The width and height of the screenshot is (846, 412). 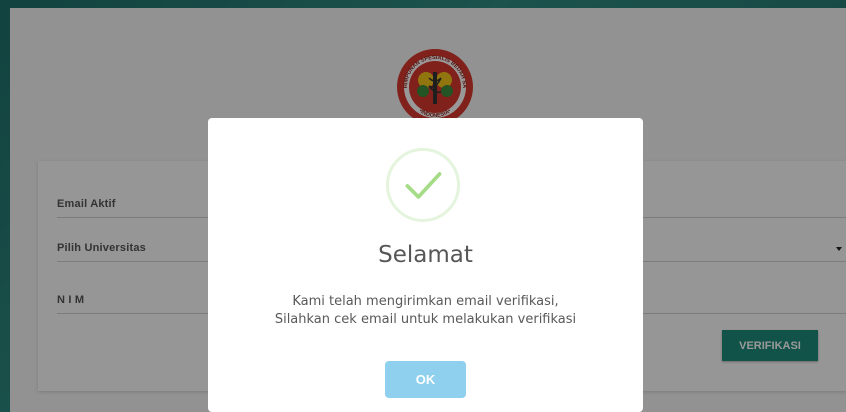 I want to click on dialog-message-line1: Kami telah mengirimkan email verifikasi,, so click(x=425, y=301).